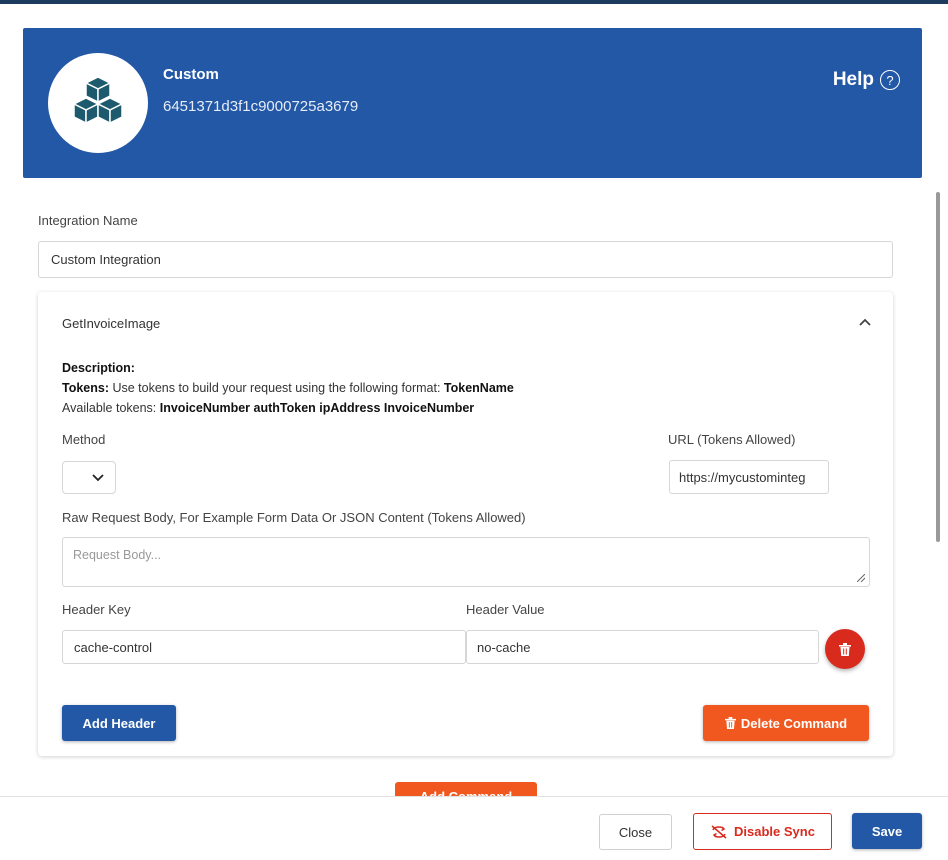  I want to click on question-circle-icon: ?, so click(890, 80).